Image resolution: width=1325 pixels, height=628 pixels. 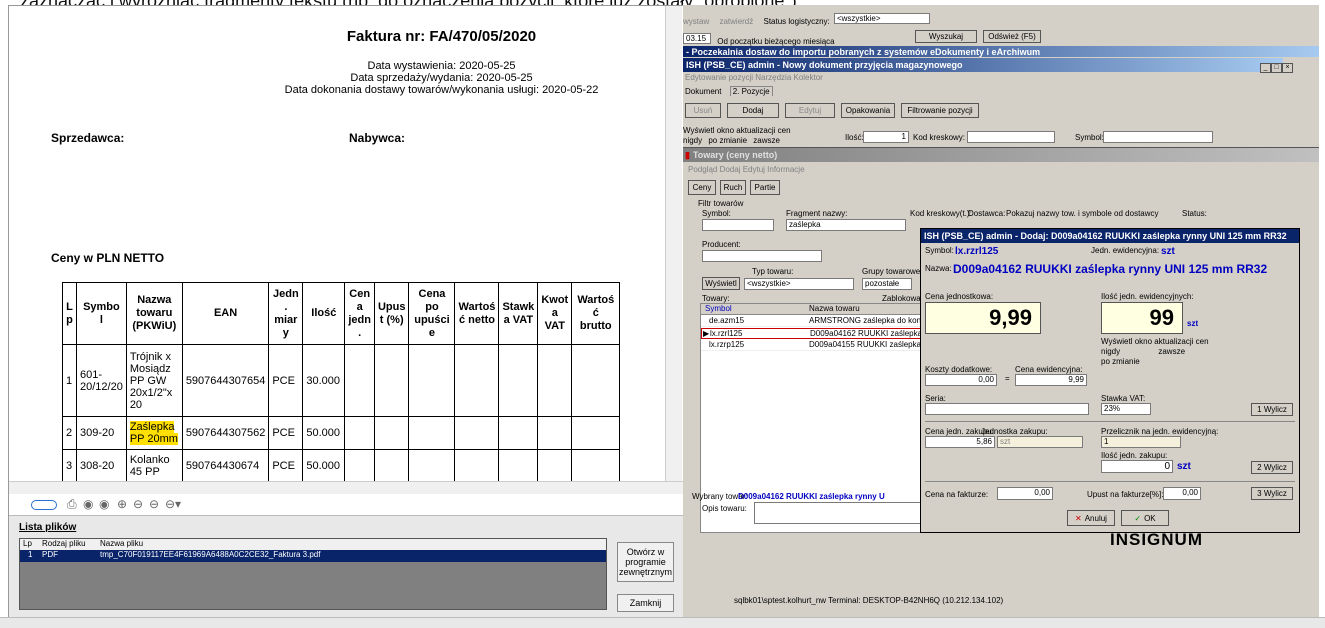 What do you see at coordinates (1025, 493) in the screenshot?
I see `invoice-price-field: 0,00` at bounding box center [1025, 493].